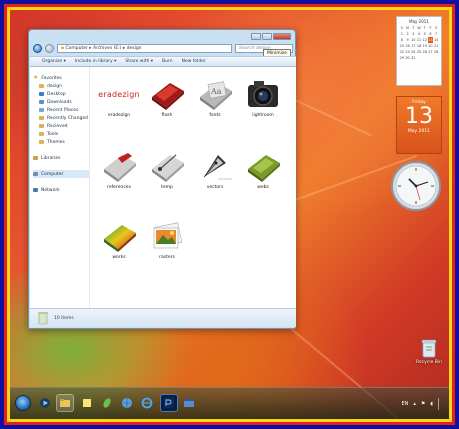 Image resolution: width=459 pixels, height=429 pixels. What do you see at coordinates (61, 174) in the screenshot?
I see `nav-computer: Computer` at bounding box center [61, 174].